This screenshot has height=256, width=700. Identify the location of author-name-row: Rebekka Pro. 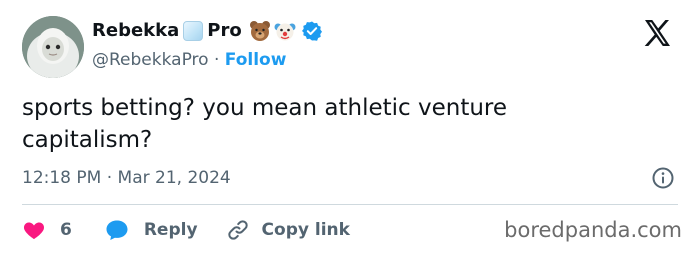
(207, 31).